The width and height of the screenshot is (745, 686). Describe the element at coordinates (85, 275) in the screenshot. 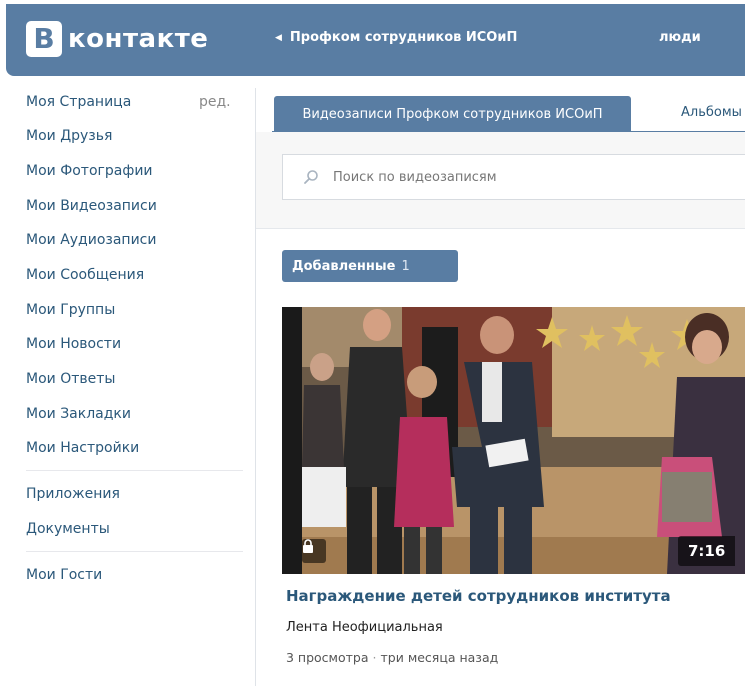

I see `sidebar-item-messages: Мои Сообщения` at that location.